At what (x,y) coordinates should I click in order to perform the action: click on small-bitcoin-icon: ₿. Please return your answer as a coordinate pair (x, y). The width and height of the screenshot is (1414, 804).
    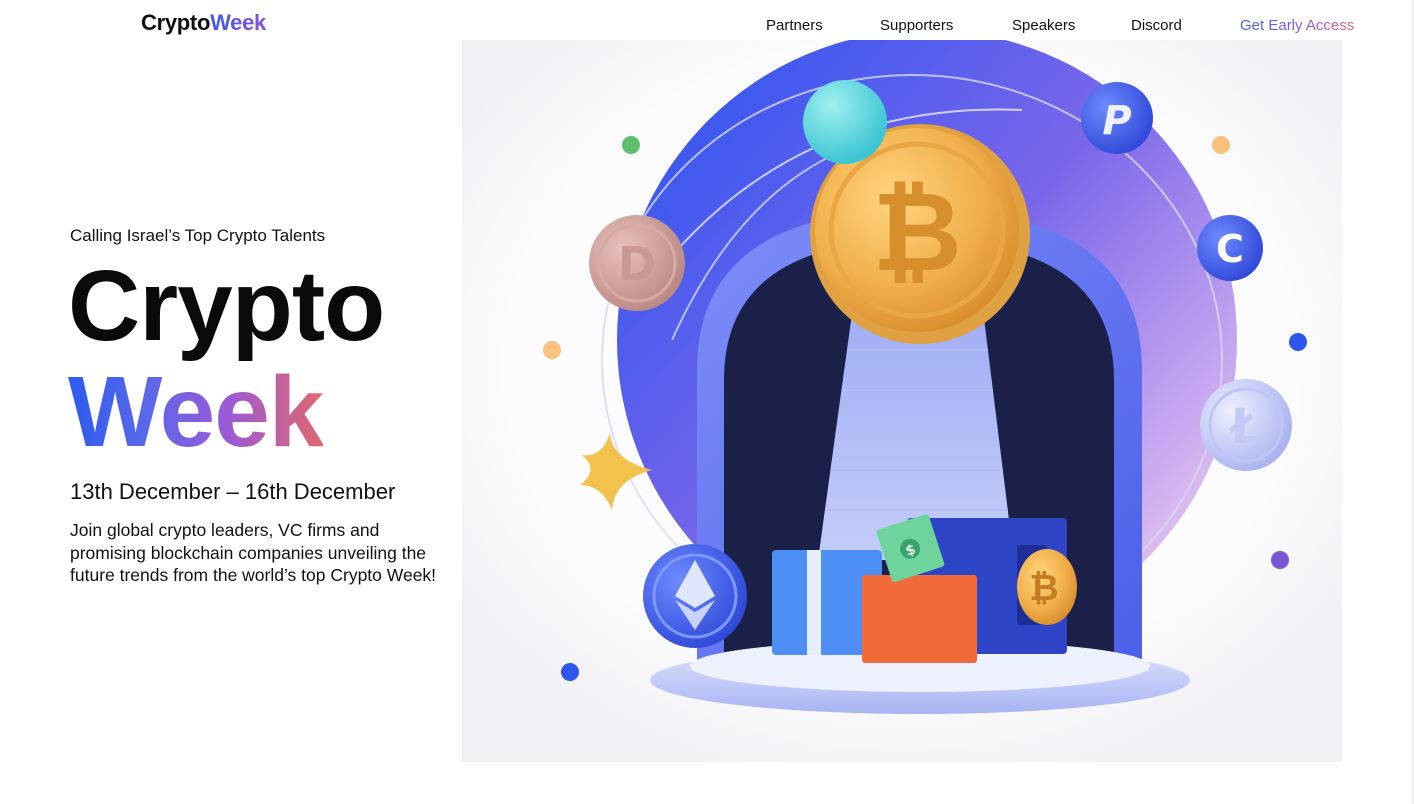
    Looking at the image, I should click on (1047, 587).